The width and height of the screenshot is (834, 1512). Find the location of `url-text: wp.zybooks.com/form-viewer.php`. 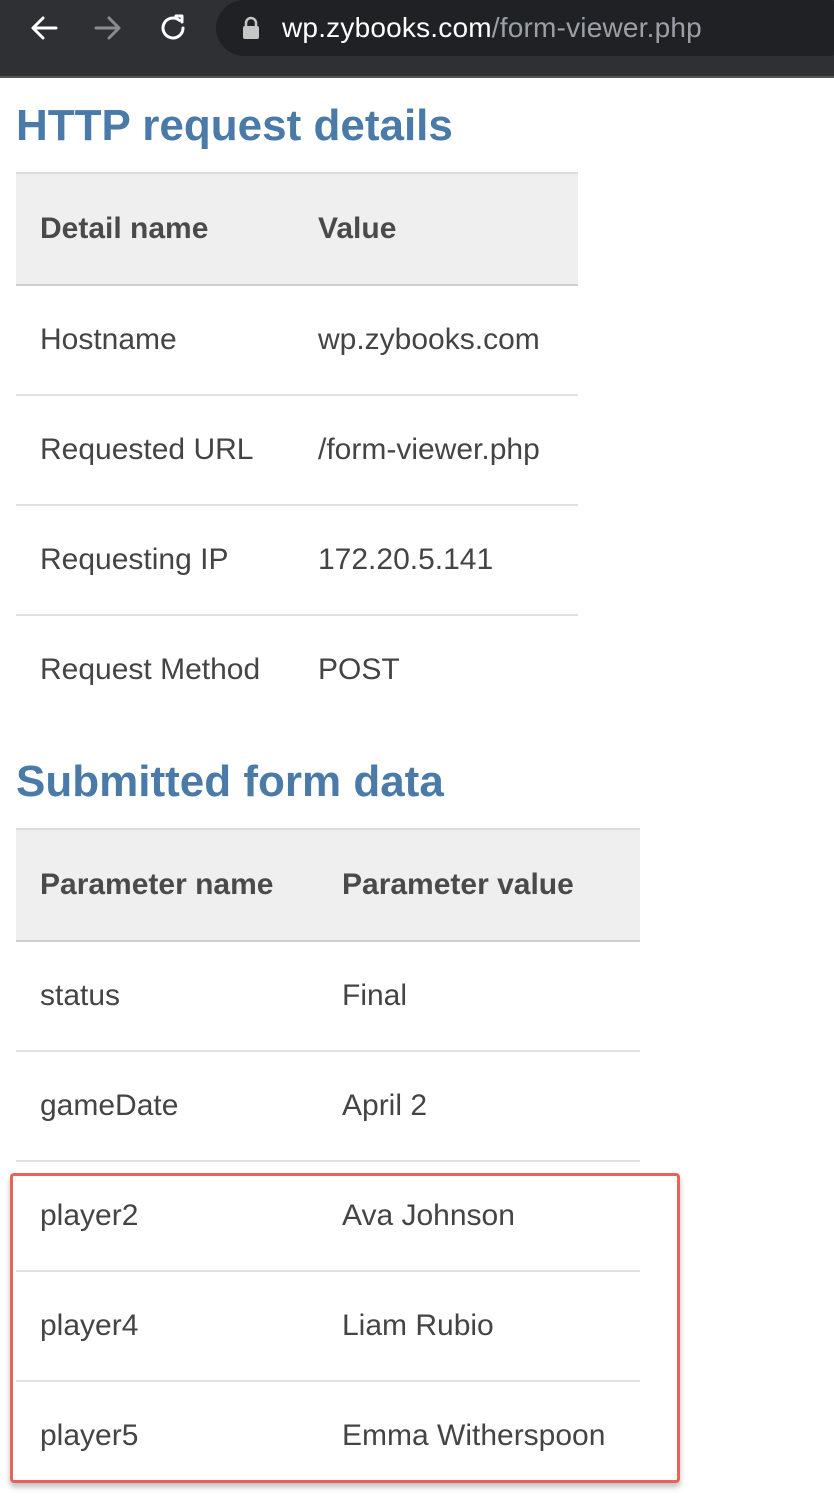

url-text: wp.zybooks.com/form-viewer.php is located at coordinates (492, 28).